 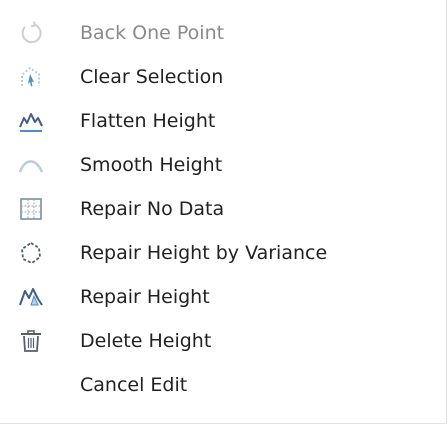 What do you see at coordinates (204, 253) in the screenshot?
I see `menu-item-label: Repair Height by Variance` at bounding box center [204, 253].